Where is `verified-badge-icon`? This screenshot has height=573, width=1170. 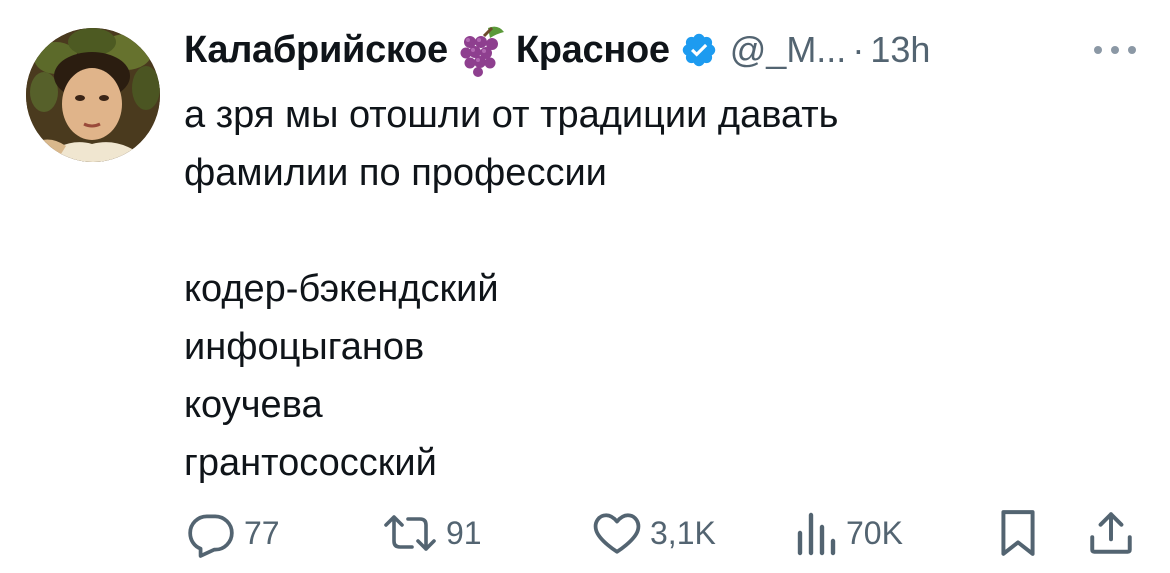 verified-badge-icon is located at coordinates (699, 50).